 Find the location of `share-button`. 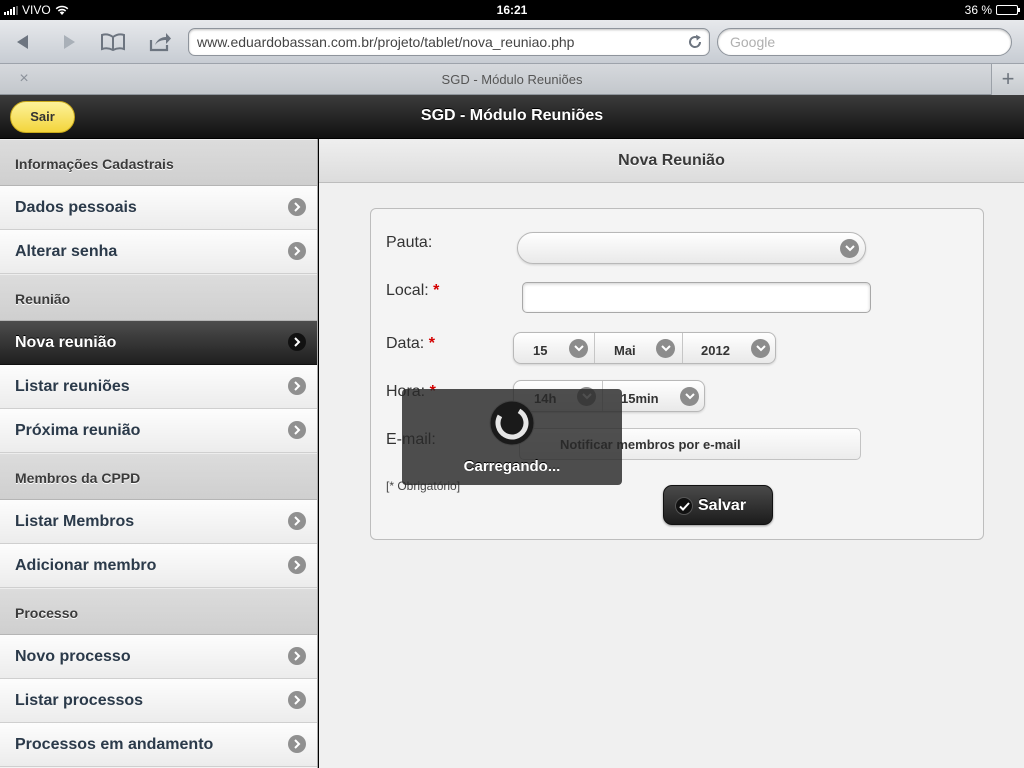

share-button is located at coordinates (160, 42).